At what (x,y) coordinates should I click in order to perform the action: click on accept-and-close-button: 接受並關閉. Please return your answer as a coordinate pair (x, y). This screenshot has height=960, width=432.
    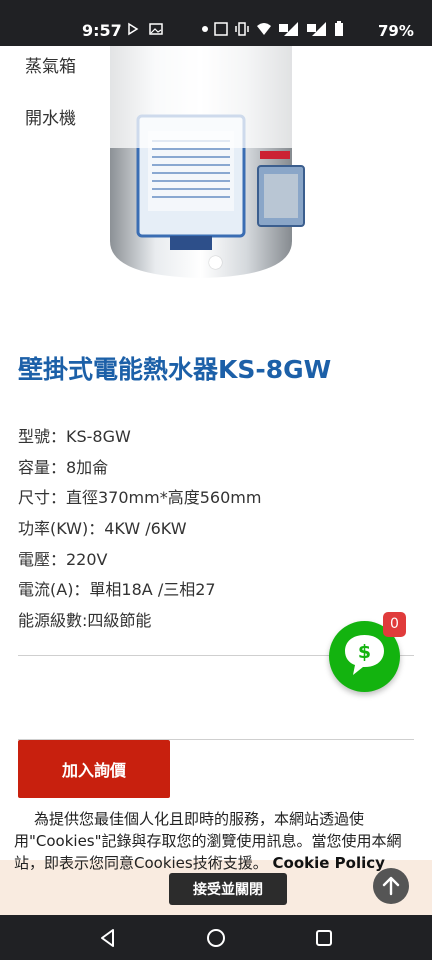
    Looking at the image, I should click on (228, 889).